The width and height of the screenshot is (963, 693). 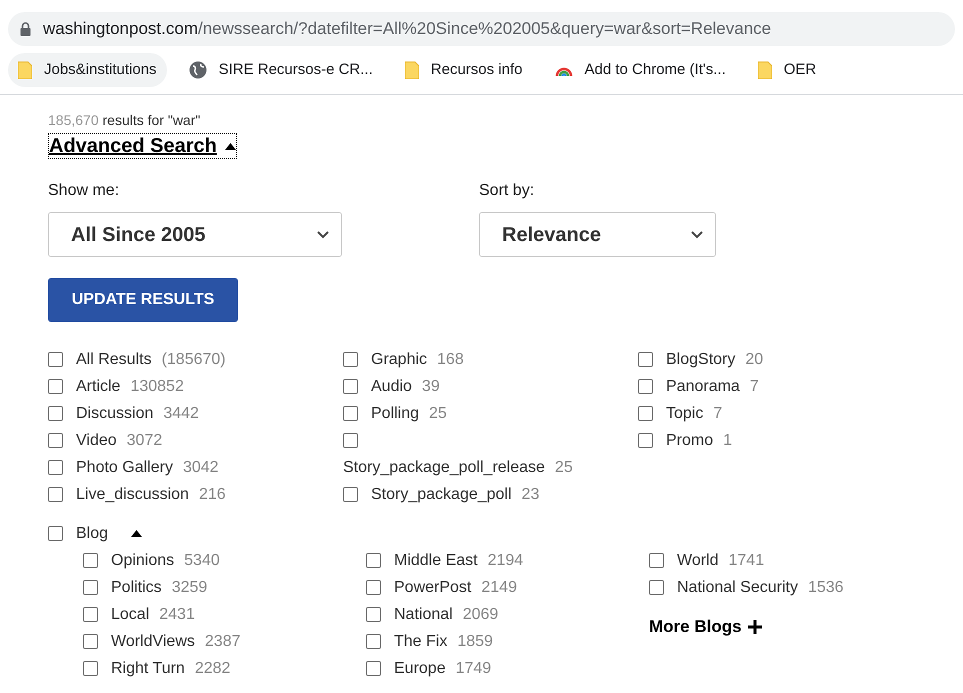 What do you see at coordinates (685, 414) in the screenshot?
I see `option-label: Topic` at bounding box center [685, 414].